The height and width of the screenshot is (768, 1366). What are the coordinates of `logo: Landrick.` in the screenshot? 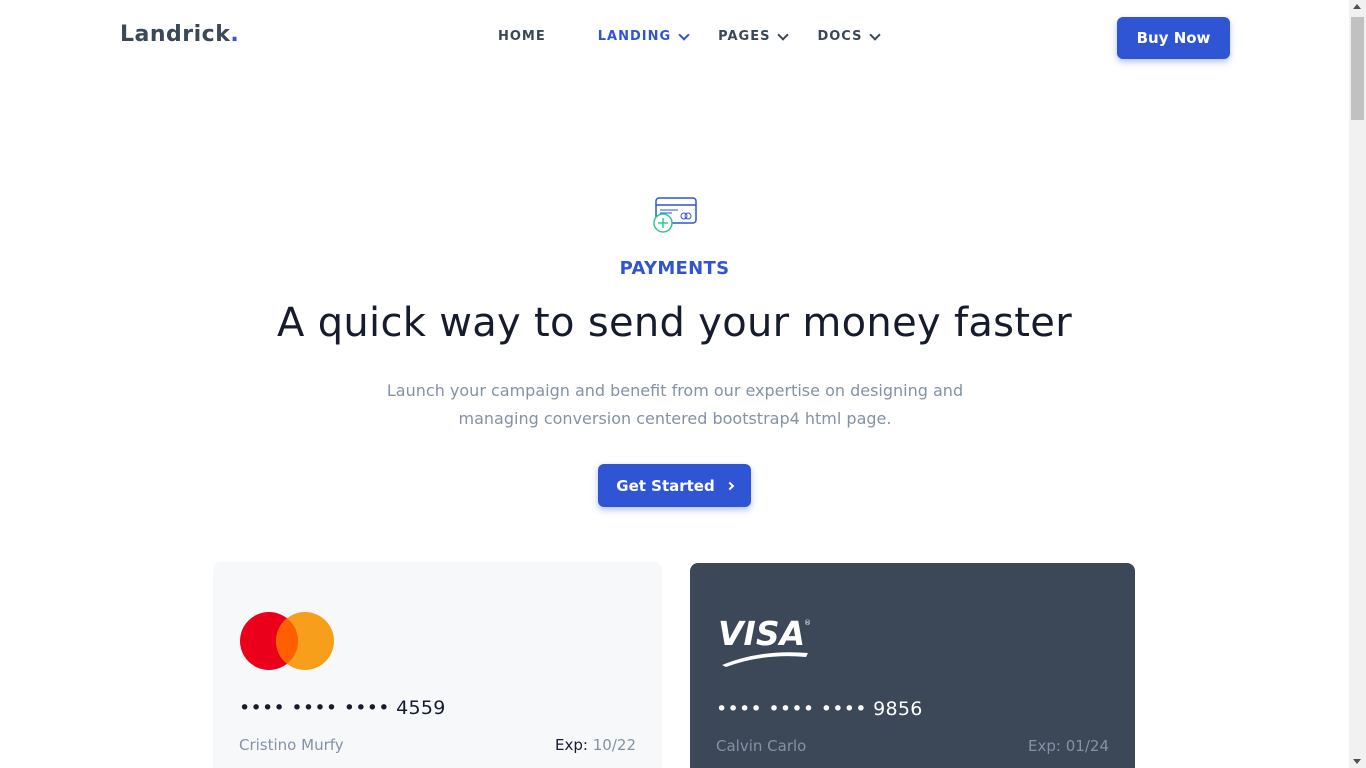 It's located at (179, 34).